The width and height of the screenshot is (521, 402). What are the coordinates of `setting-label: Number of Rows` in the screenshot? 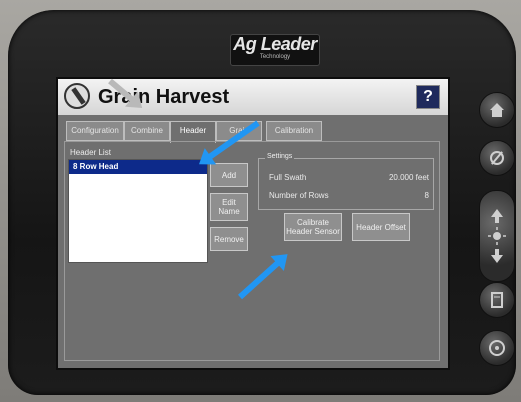 It's located at (299, 195).